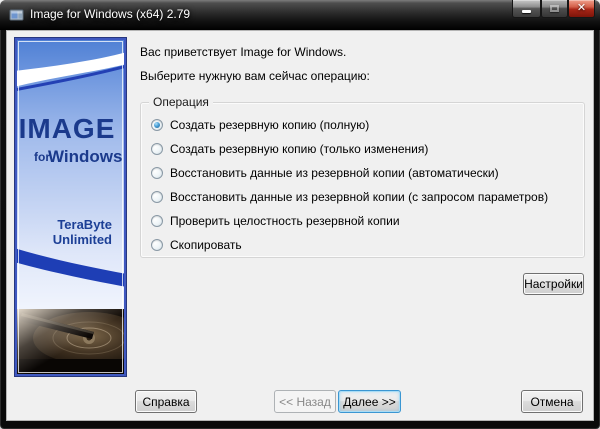 Image resolution: width=600 pixels, height=429 pixels. I want to click on greeting-text: Вас приветствует Image for Windows., so click(243, 52).